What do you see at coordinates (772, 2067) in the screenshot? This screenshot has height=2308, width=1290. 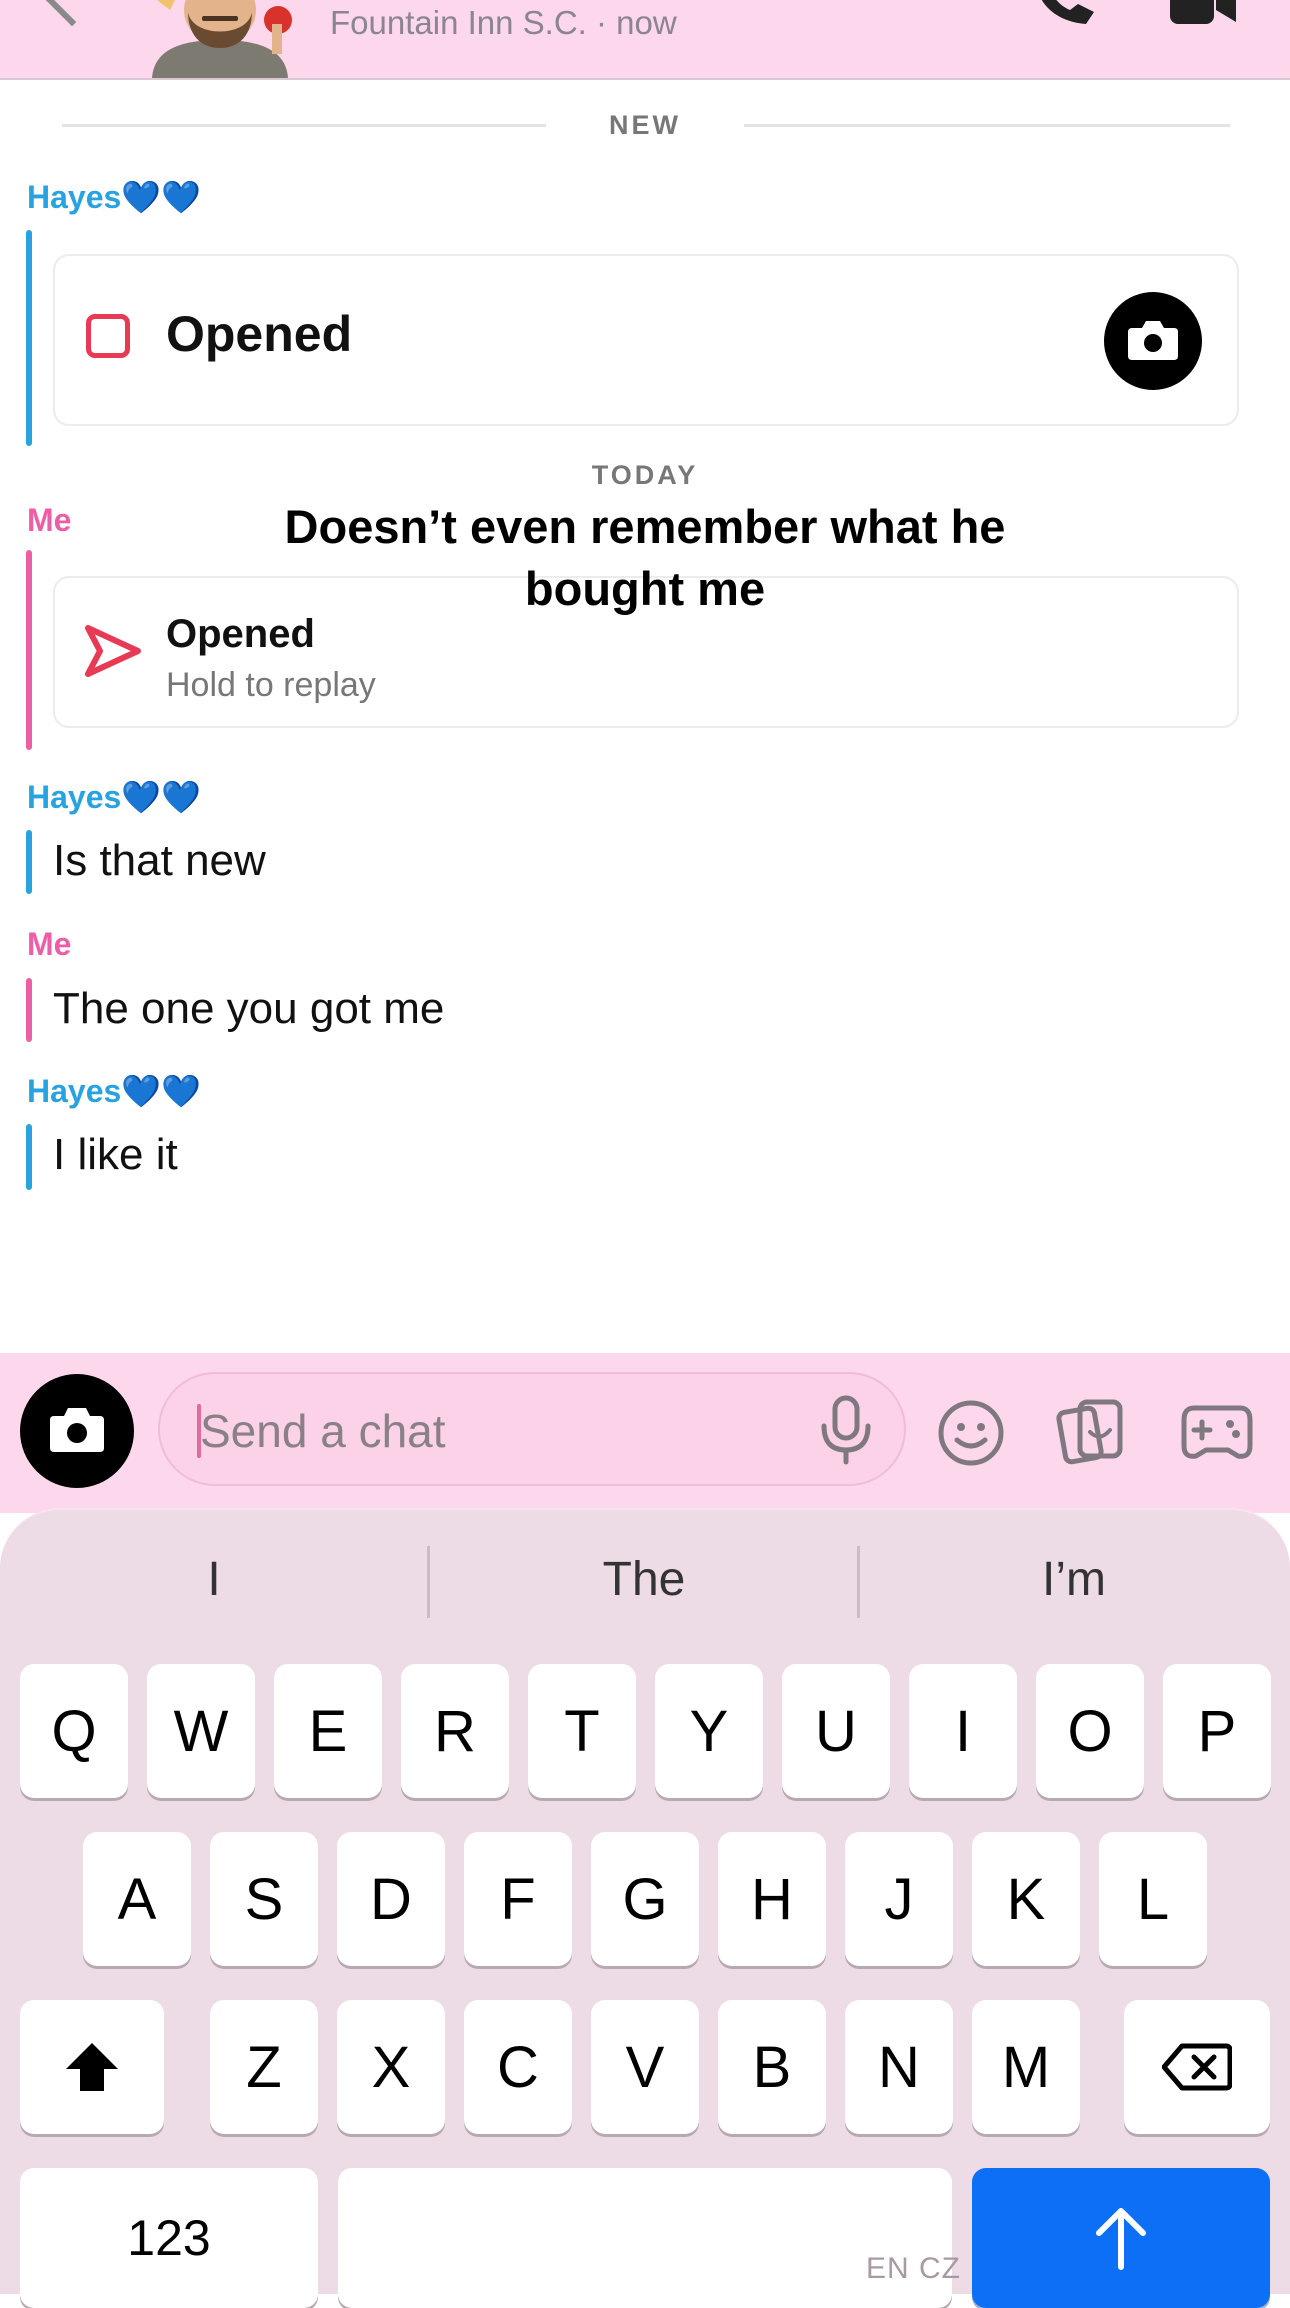 I see `key-b: B` at bounding box center [772, 2067].